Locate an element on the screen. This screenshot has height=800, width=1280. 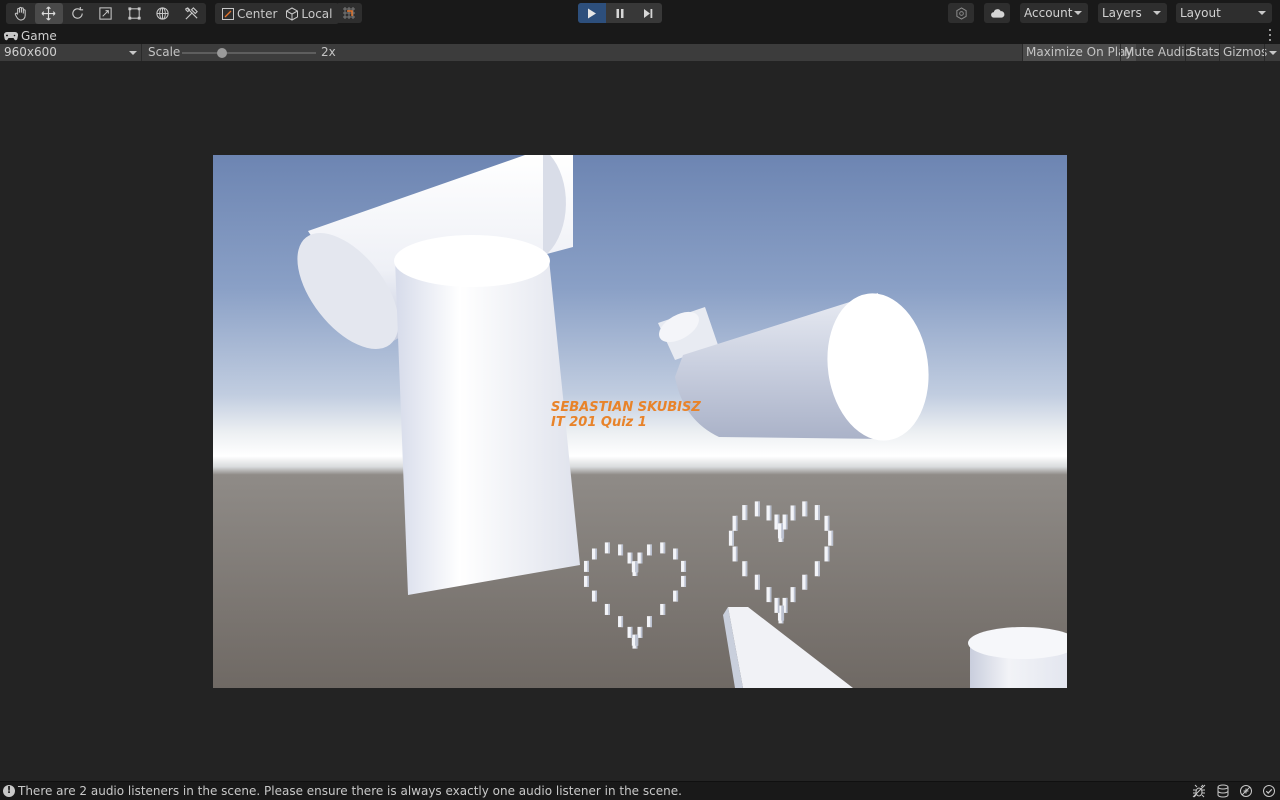
maximize-on-play-toggle: Maximize On Play is located at coordinates (1079, 52).